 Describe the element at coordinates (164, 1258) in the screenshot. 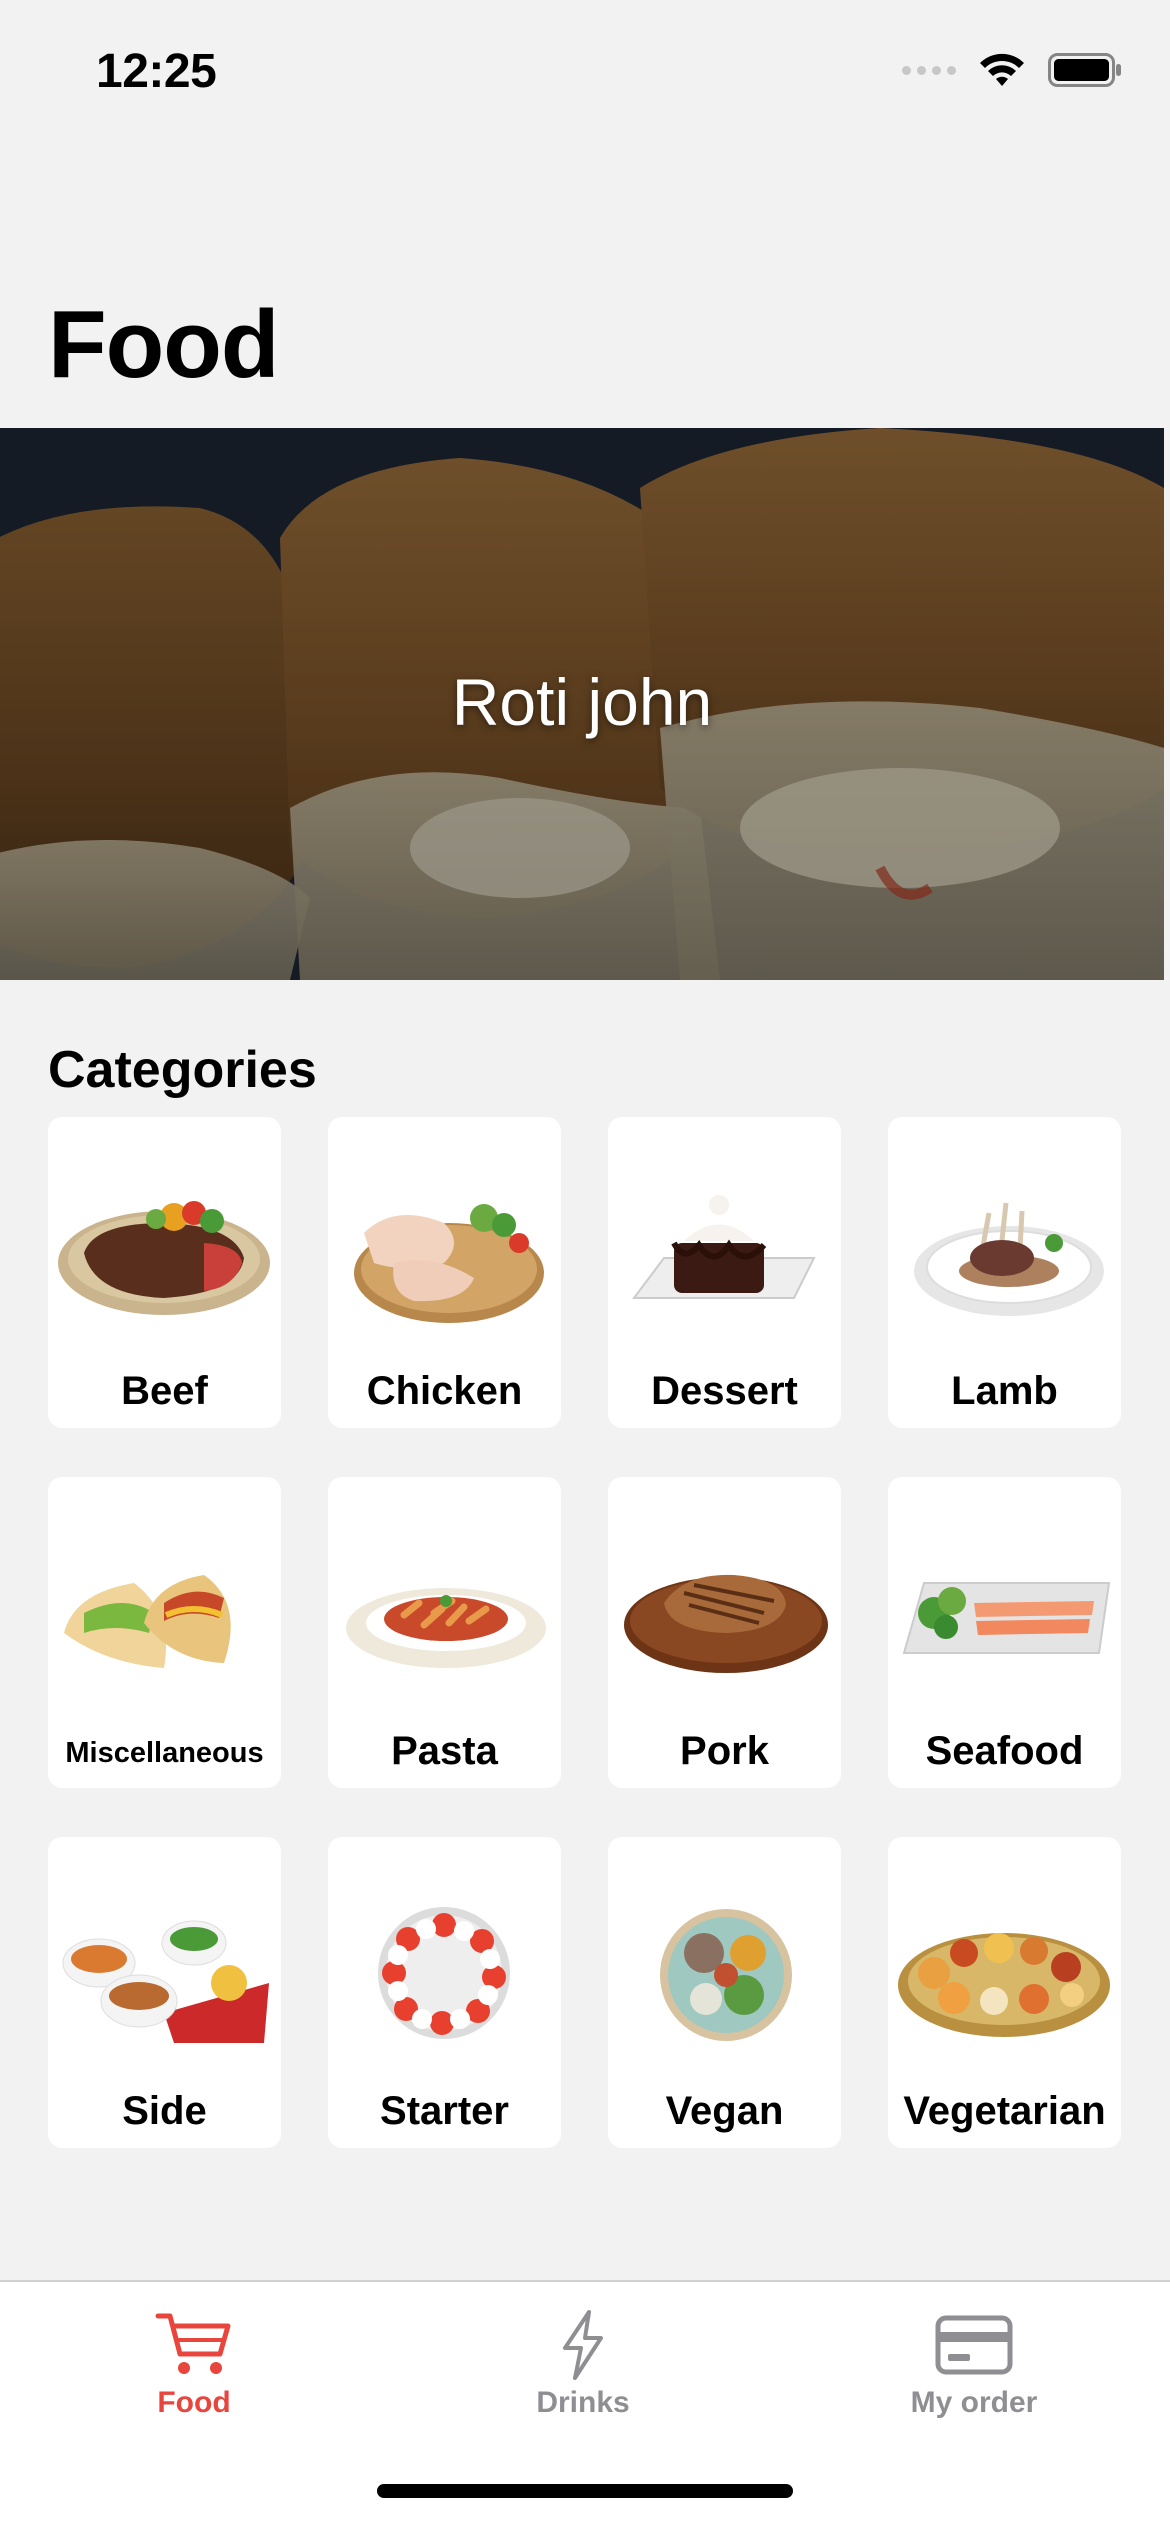

I see `beef-image` at that location.